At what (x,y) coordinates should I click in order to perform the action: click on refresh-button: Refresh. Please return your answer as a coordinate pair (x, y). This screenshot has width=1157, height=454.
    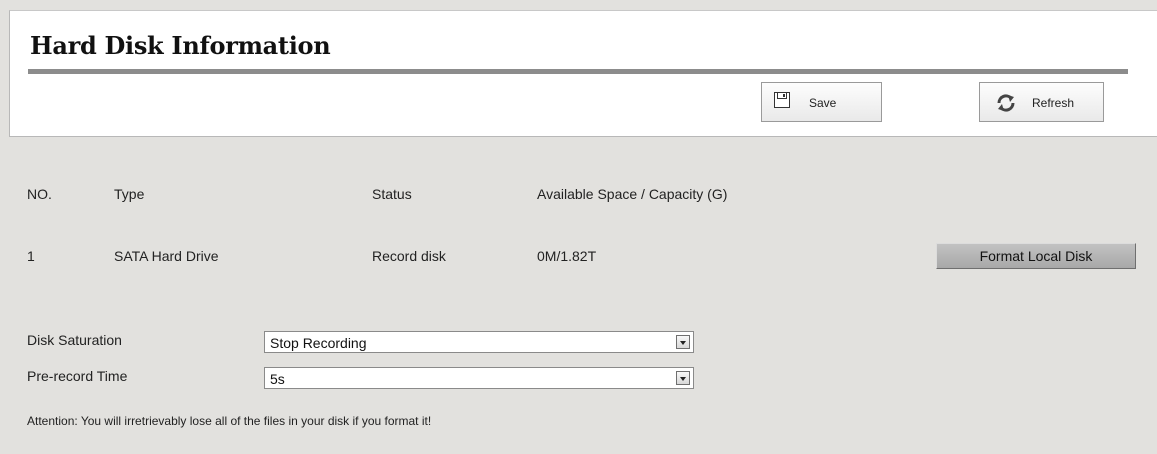
    Looking at the image, I should click on (1041, 102).